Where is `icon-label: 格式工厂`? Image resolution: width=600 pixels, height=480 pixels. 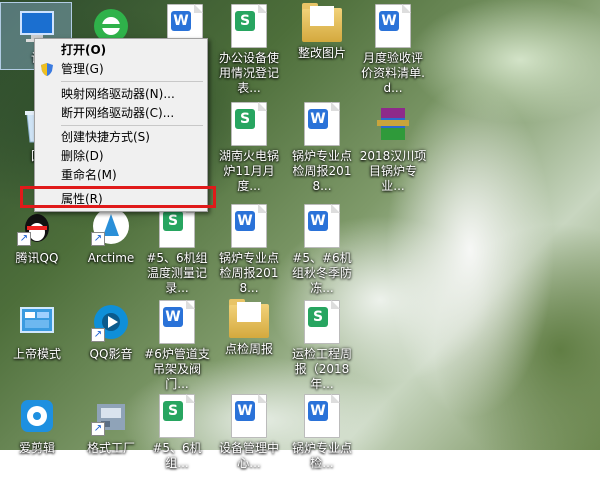 icon-label: 格式工厂 is located at coordinates (110, 448).